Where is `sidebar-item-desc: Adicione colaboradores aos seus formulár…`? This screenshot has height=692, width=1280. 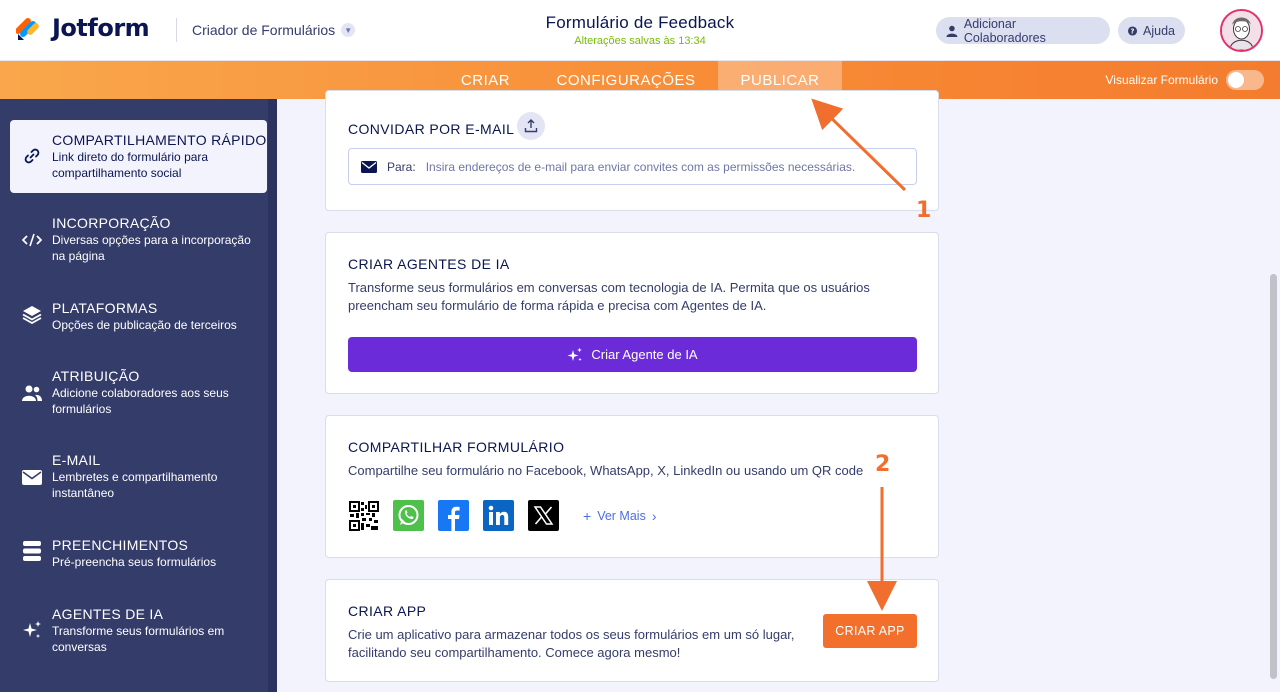 sidebar-item-desc: Adicione colaboradores aos seus formulár… is located at coordinates (140, 401).